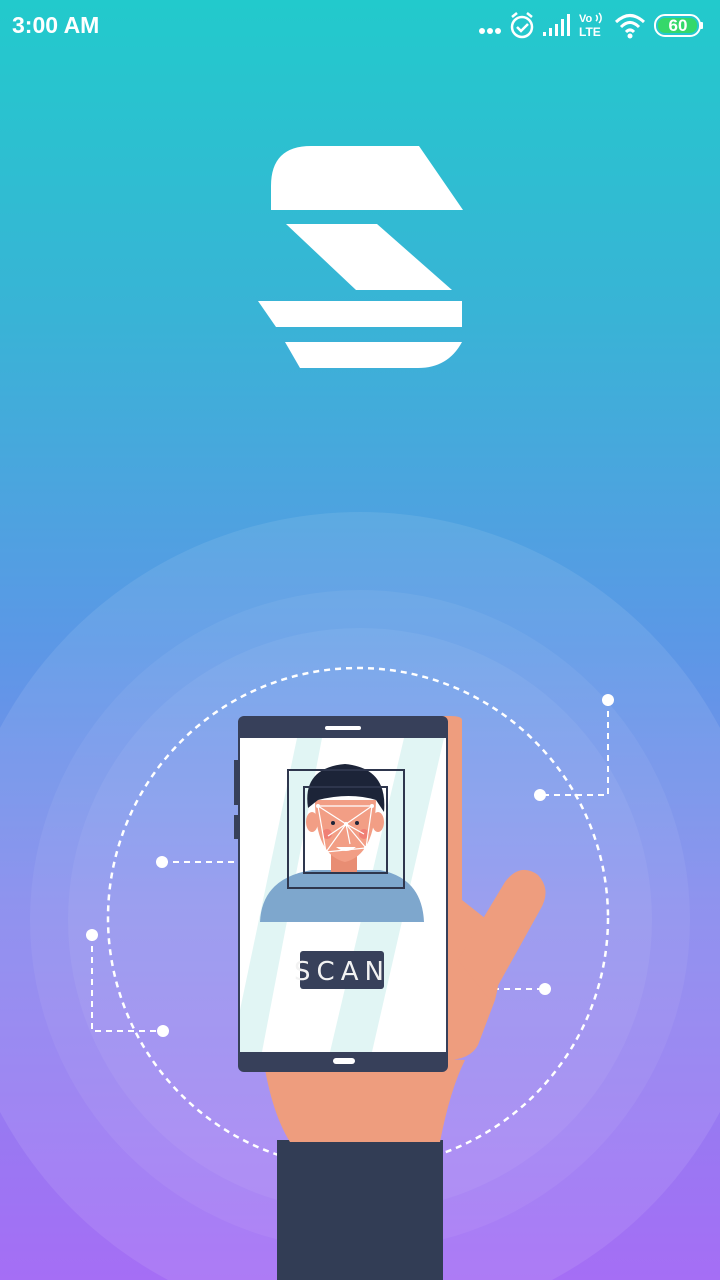 Image resolution: width=720 pixels, height=1280 pixels. What do you see at coordinates (630, 26) in the screenshot?
I see `wifi-icon` at bounding box center [630, 26].